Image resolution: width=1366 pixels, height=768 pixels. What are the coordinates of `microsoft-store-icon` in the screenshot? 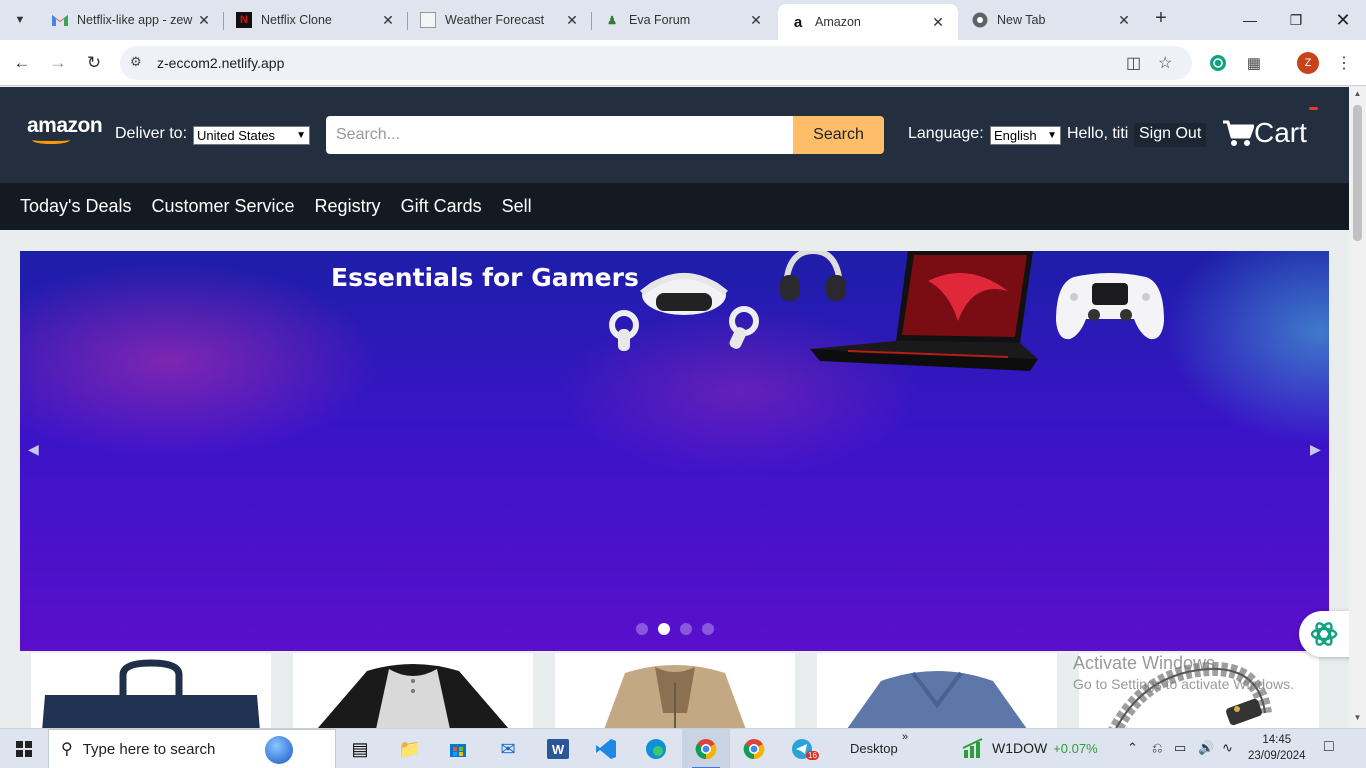 It's located at (458, 748).